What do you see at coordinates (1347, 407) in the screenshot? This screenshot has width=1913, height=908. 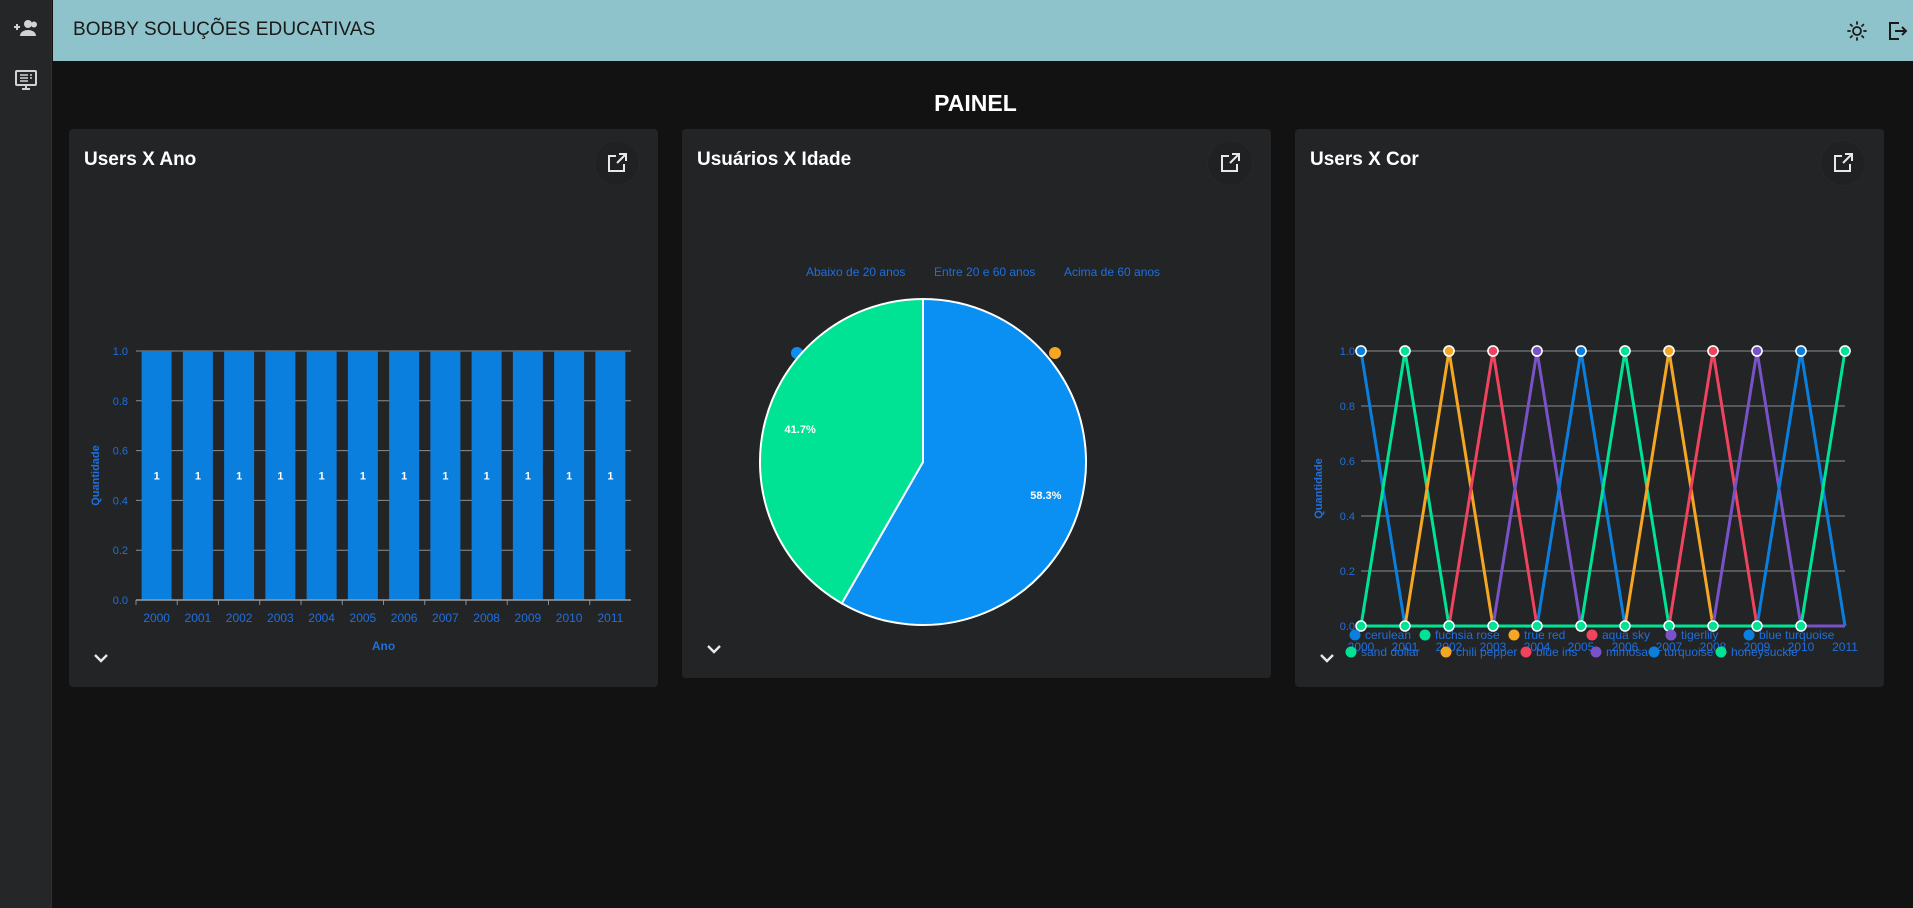 I see `y-tick-label: 0.8` at bounding box center [1347, 407].